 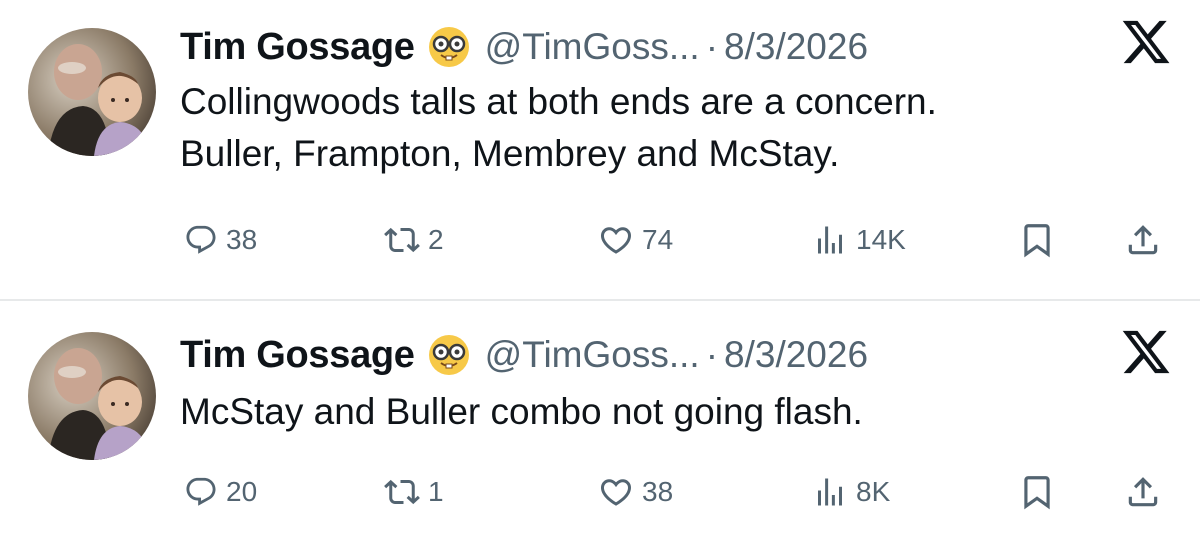 I want to click on reply-button: 20, so click(x=220, y=492).